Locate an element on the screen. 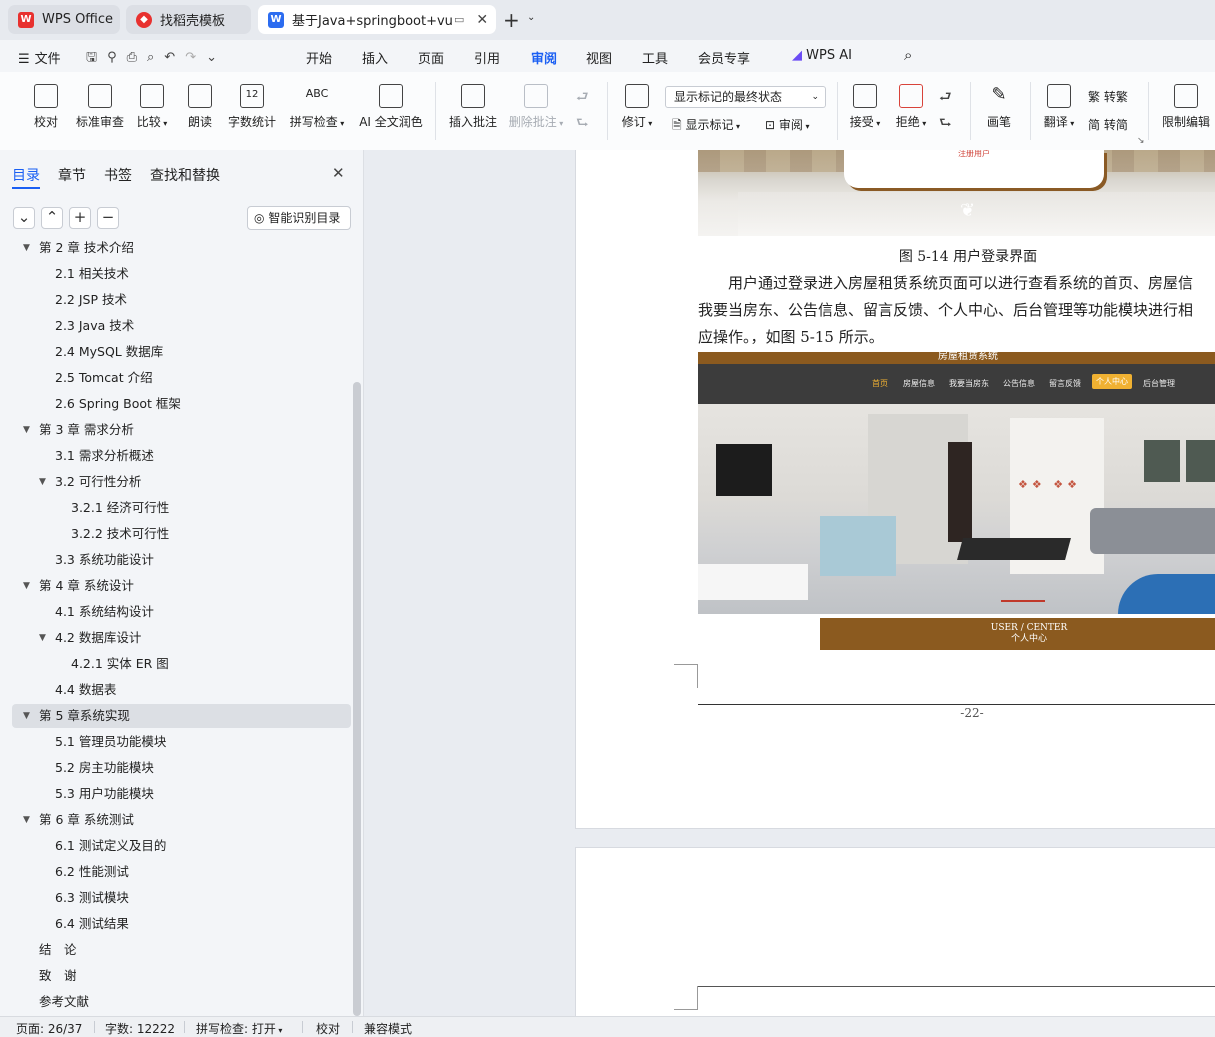  spell-check-button: ABC 拼写检查 ▾ is located at coordinates (317, 104).